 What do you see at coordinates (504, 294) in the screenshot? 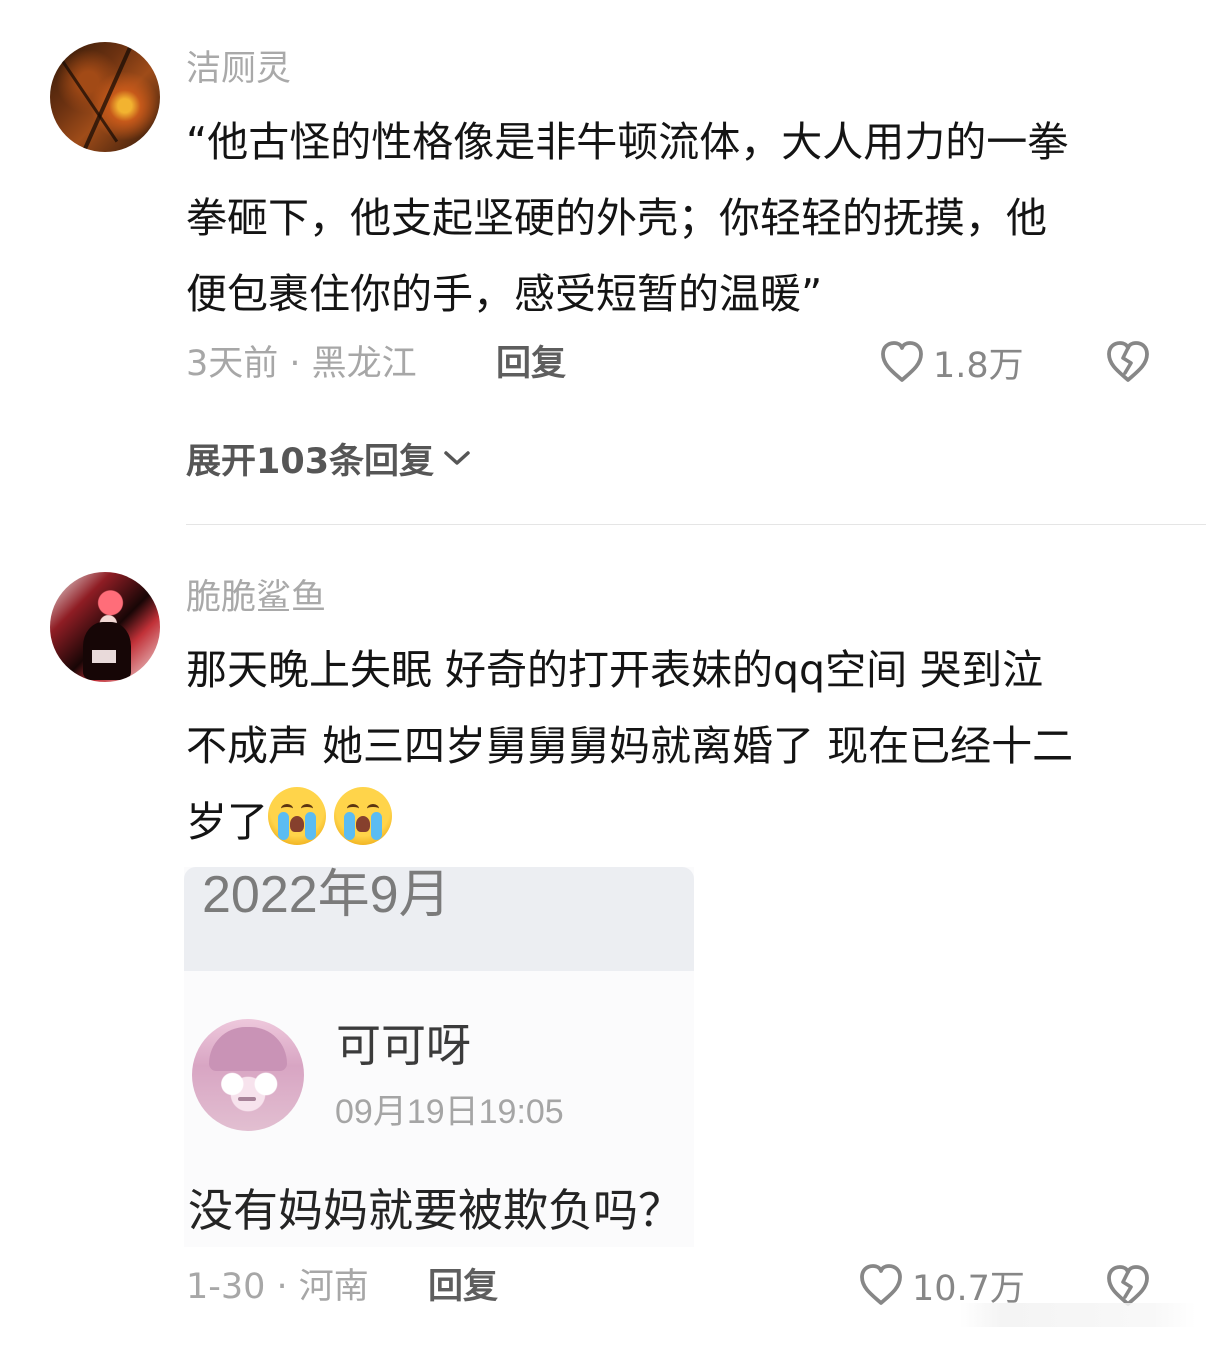
I see `comment-text-line: 便包裹住你的手，感受短暂的温暖”` at bounding box center [504, 294].